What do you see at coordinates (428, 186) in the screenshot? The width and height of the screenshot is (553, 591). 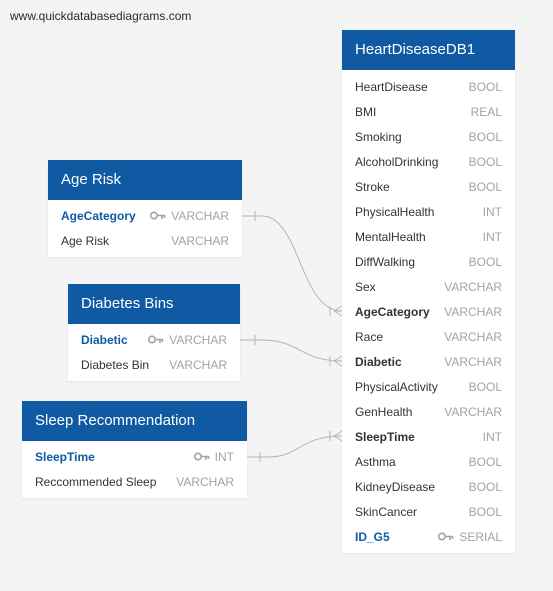 I see `column-row: Stroke BOOL` at bounding box center [428, 186].